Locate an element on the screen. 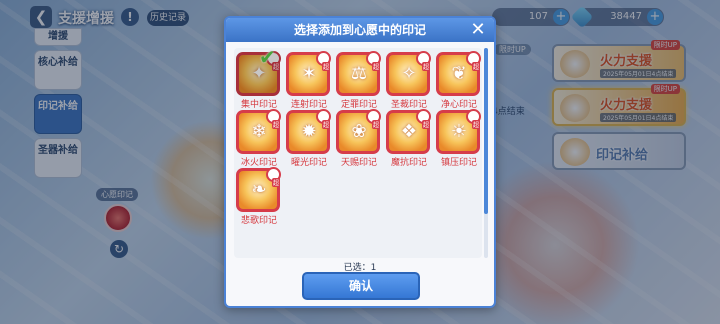  seal-item: ❧ 超悲歌印记 is located at coordinates (259, 196).